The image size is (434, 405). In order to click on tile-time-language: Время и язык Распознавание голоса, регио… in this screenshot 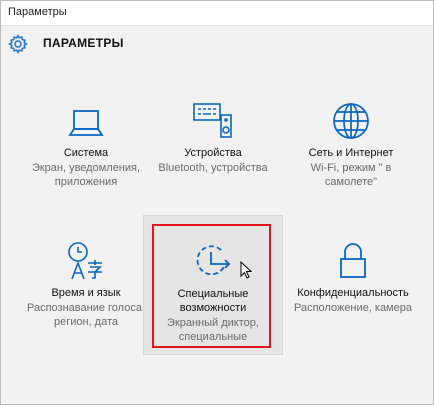, I will do `click(86, 311)`.